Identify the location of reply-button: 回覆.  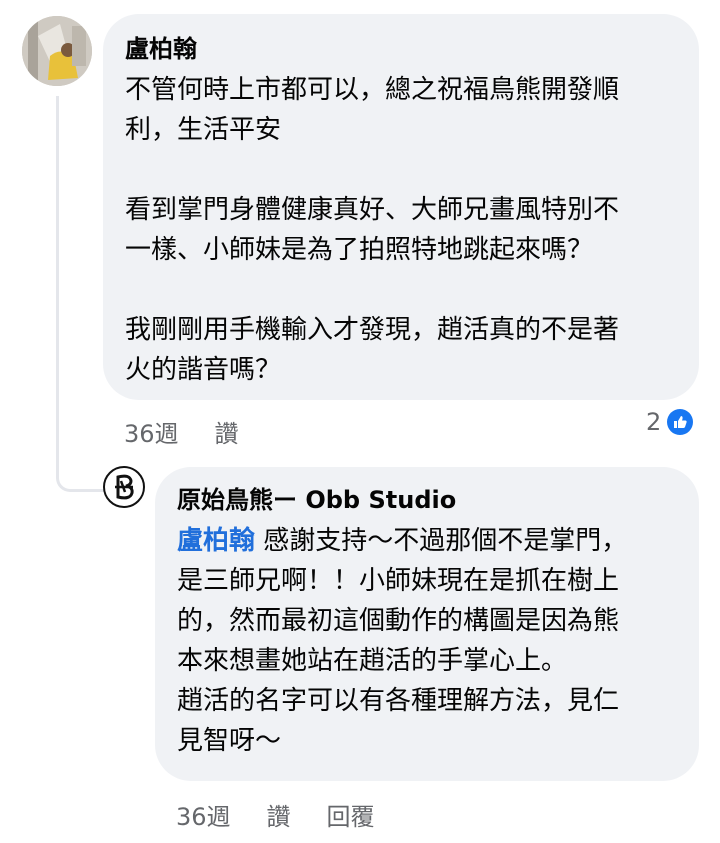
(351, 814).